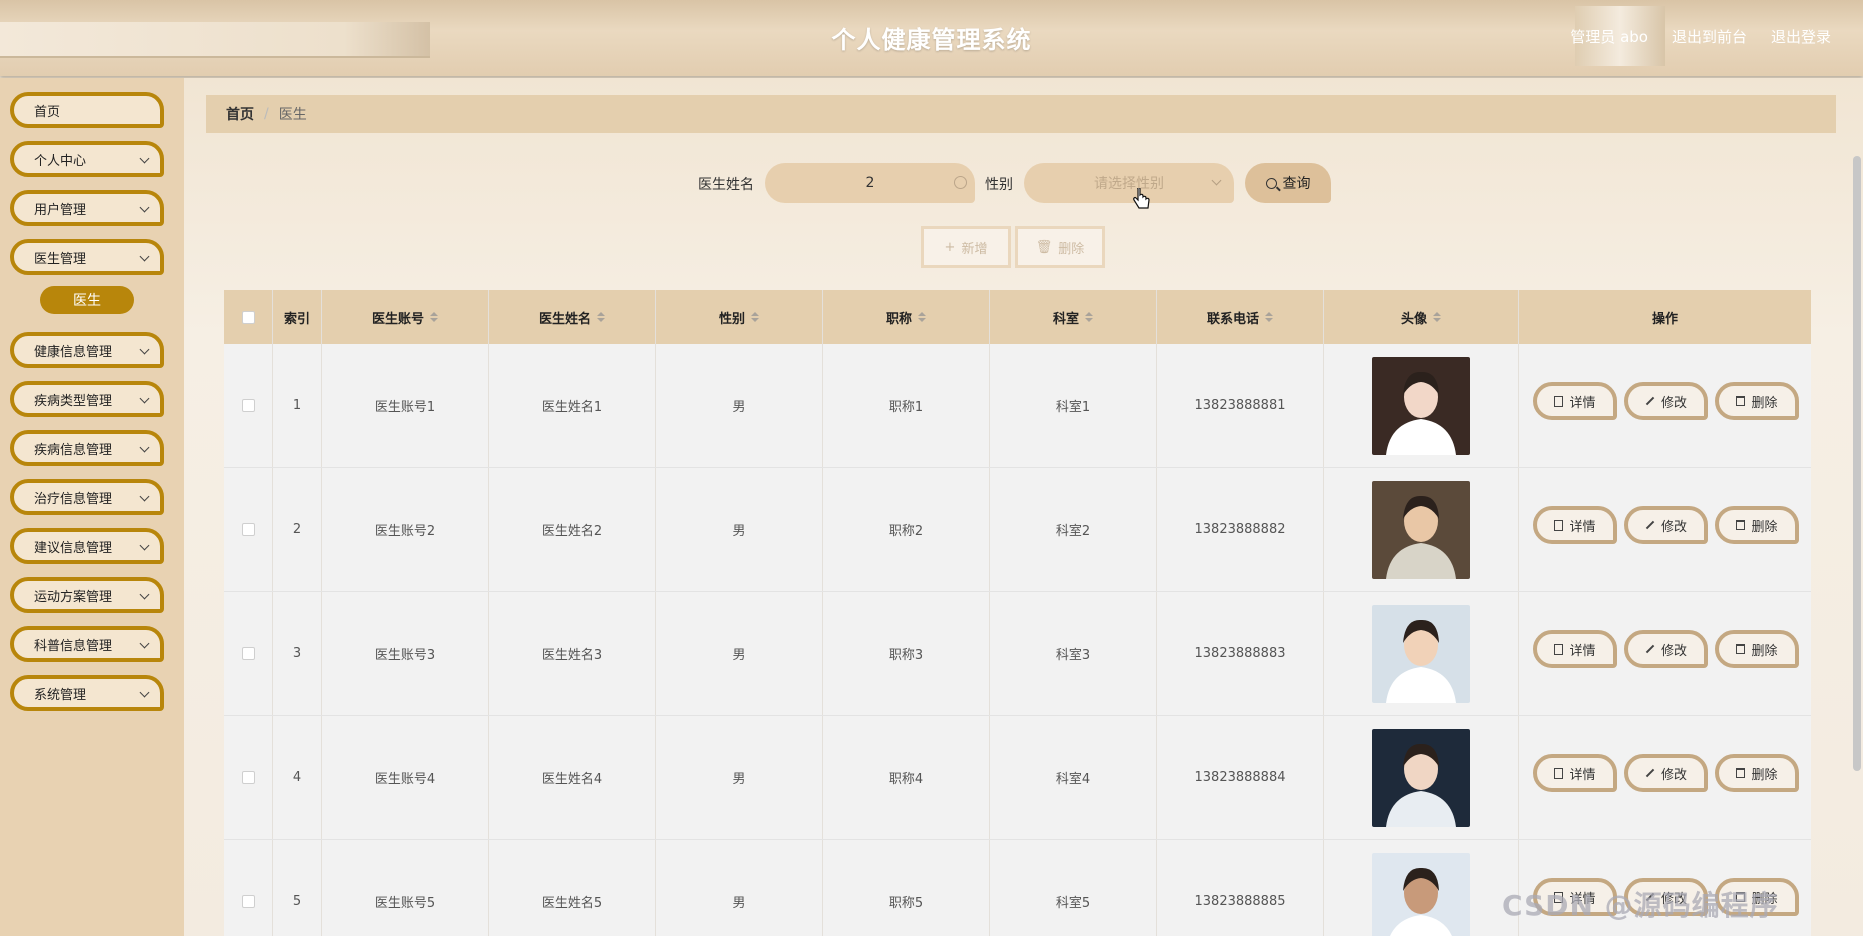  Describe the element at coordinates (144, 349) in the screenshot. I see `chevron-down-icon` at that location.